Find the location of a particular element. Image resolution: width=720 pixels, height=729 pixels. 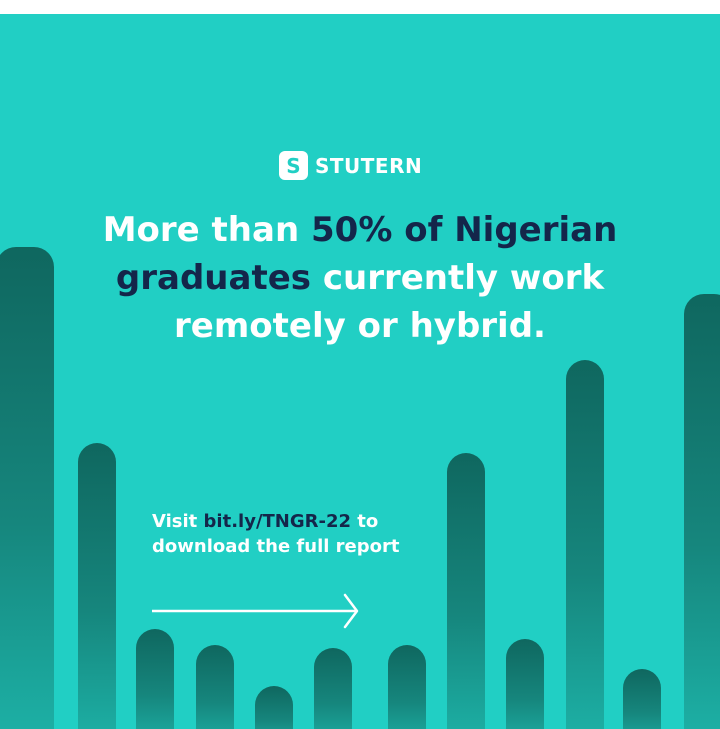

headline-part1: More than is located at coordinates (206, 230).